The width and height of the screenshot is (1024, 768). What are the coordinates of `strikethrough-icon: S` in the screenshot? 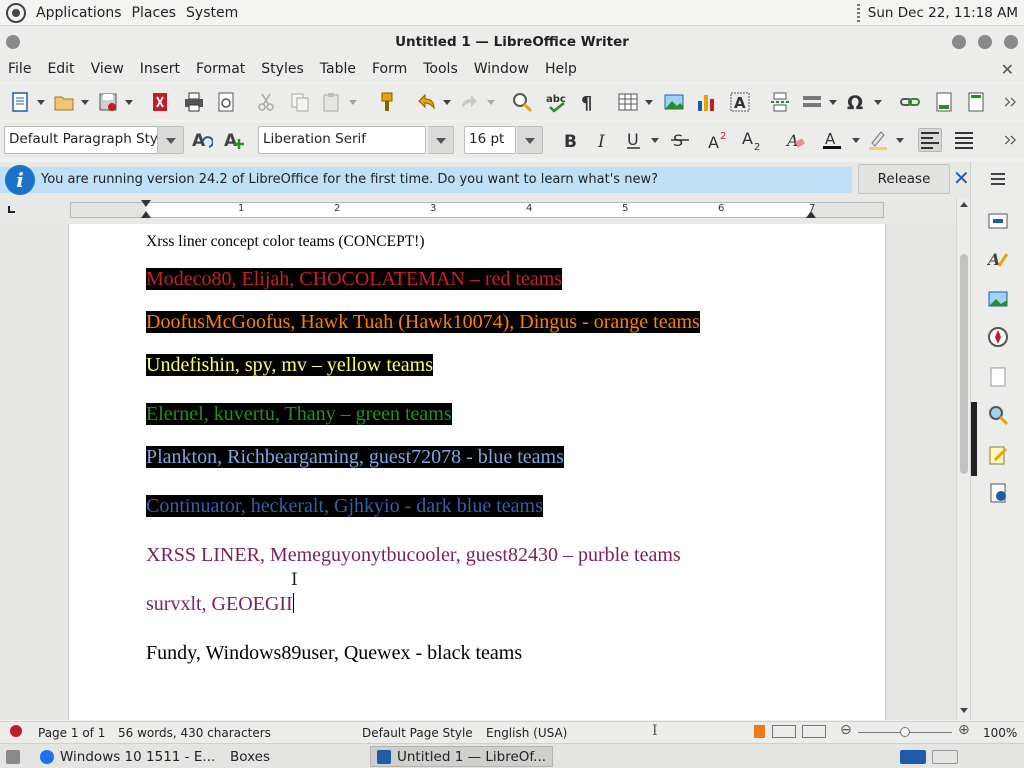 It's located at (680, 140).